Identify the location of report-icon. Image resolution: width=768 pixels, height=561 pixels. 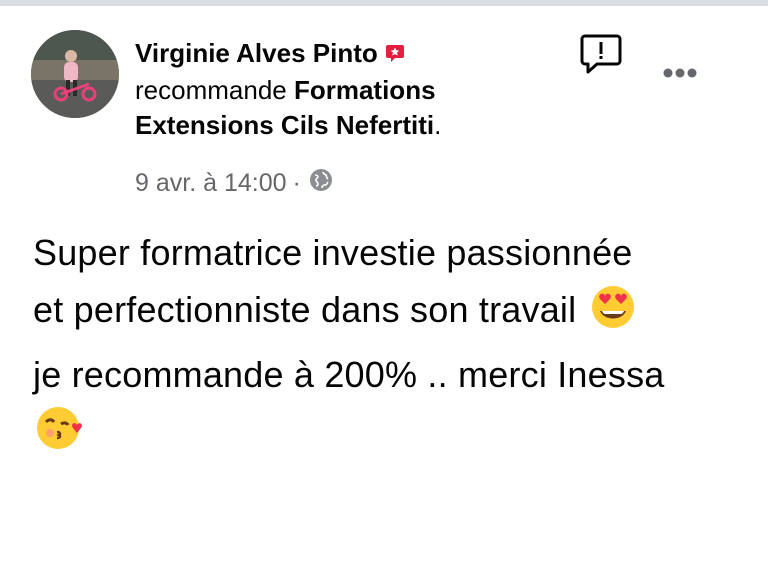
(601, 56).